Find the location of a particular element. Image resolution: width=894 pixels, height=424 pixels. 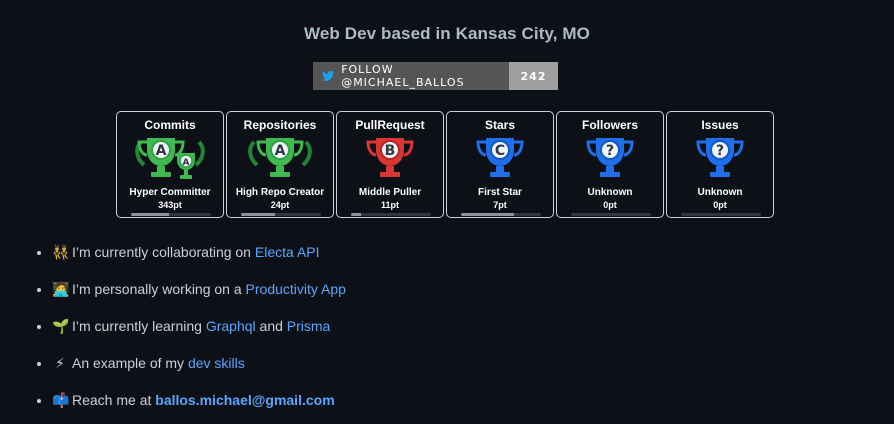

trophy-points: 343pt is located at coordinates (170, 205).